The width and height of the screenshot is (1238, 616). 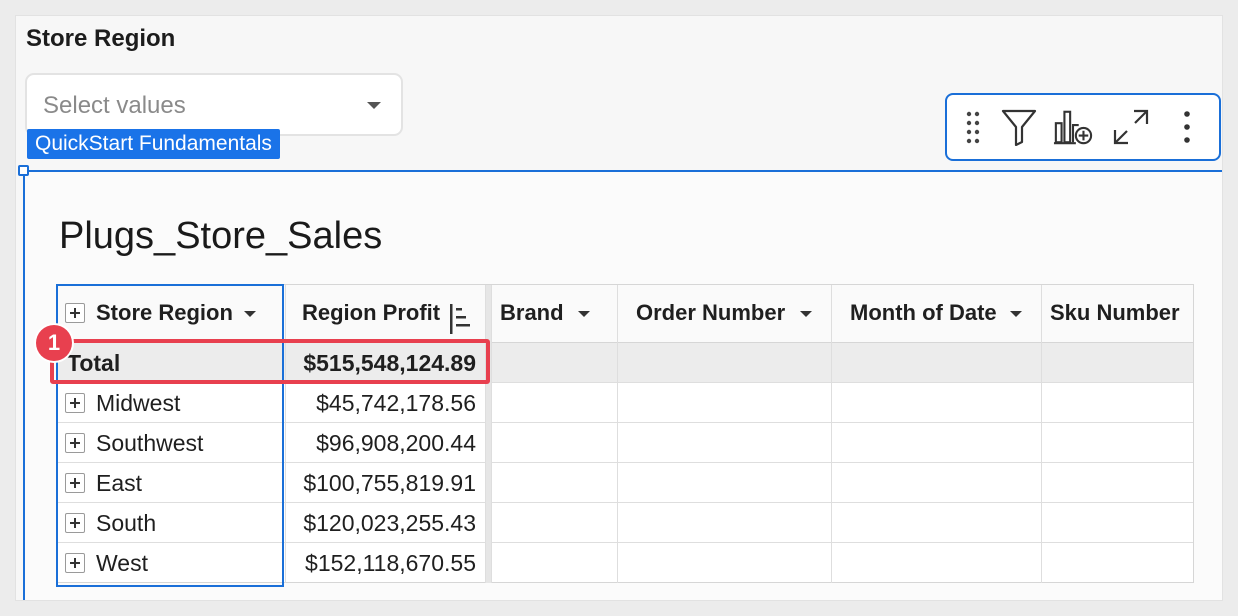 I want to click on column-header-region-profit: Region Profit, so click(x=386, y=314).